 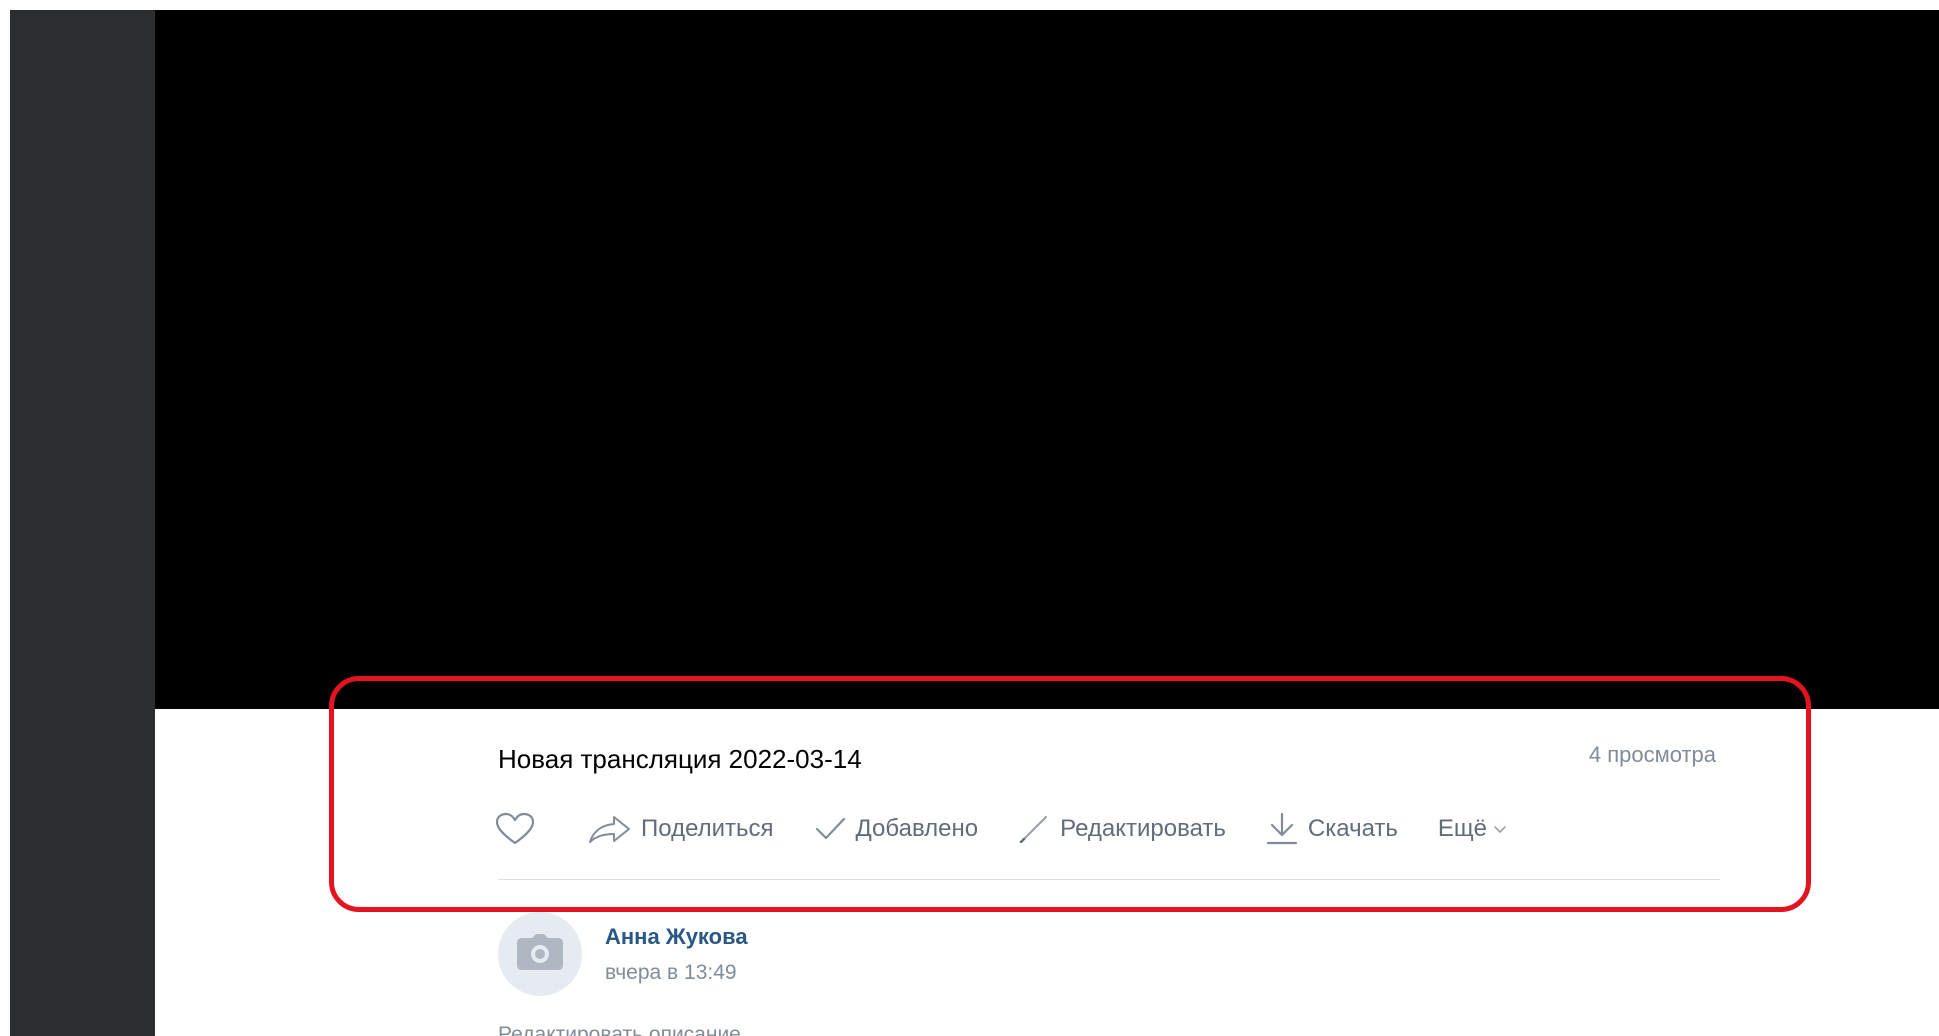 What do you see at coordinates (671, 973) in the screenshot?
I see `post-time: вчера в 13:49` at bounding box center [671, 973].